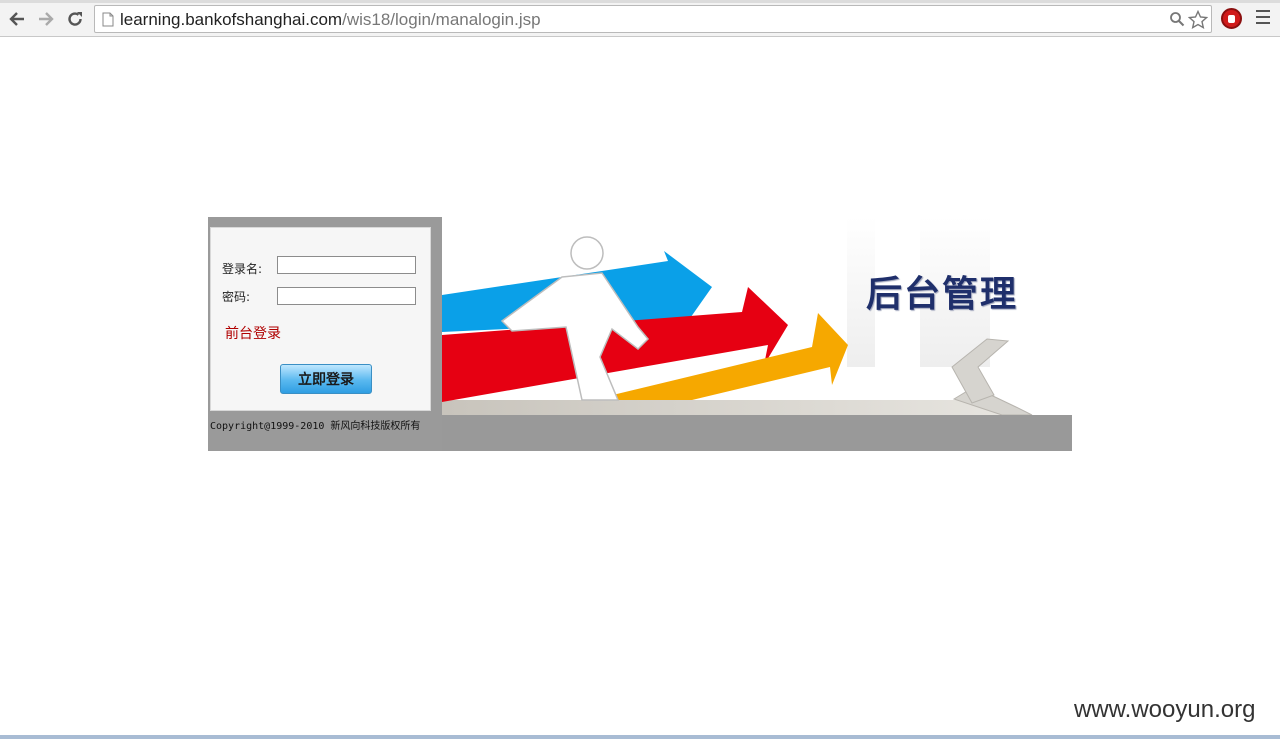 The height and width of the screenshot is (739, 1280). Describe the element at coordinates (315, 426) in the screenshot. I see `copyright-text: Copyright@1999-2010 新风向科技版权所有` at that location.